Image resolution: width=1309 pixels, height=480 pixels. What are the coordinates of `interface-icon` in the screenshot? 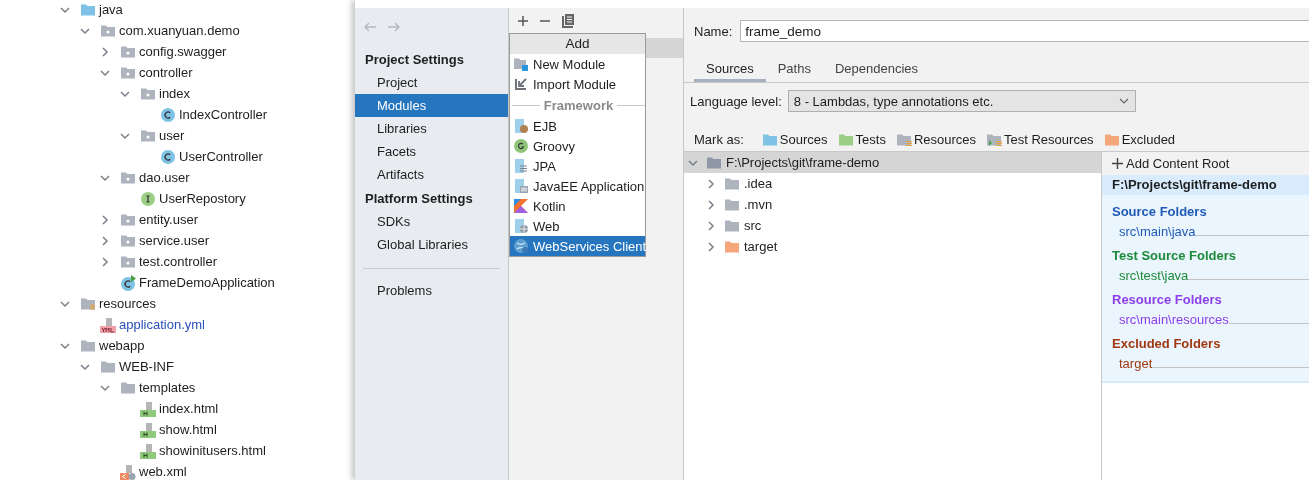 It's located at (148, 198).